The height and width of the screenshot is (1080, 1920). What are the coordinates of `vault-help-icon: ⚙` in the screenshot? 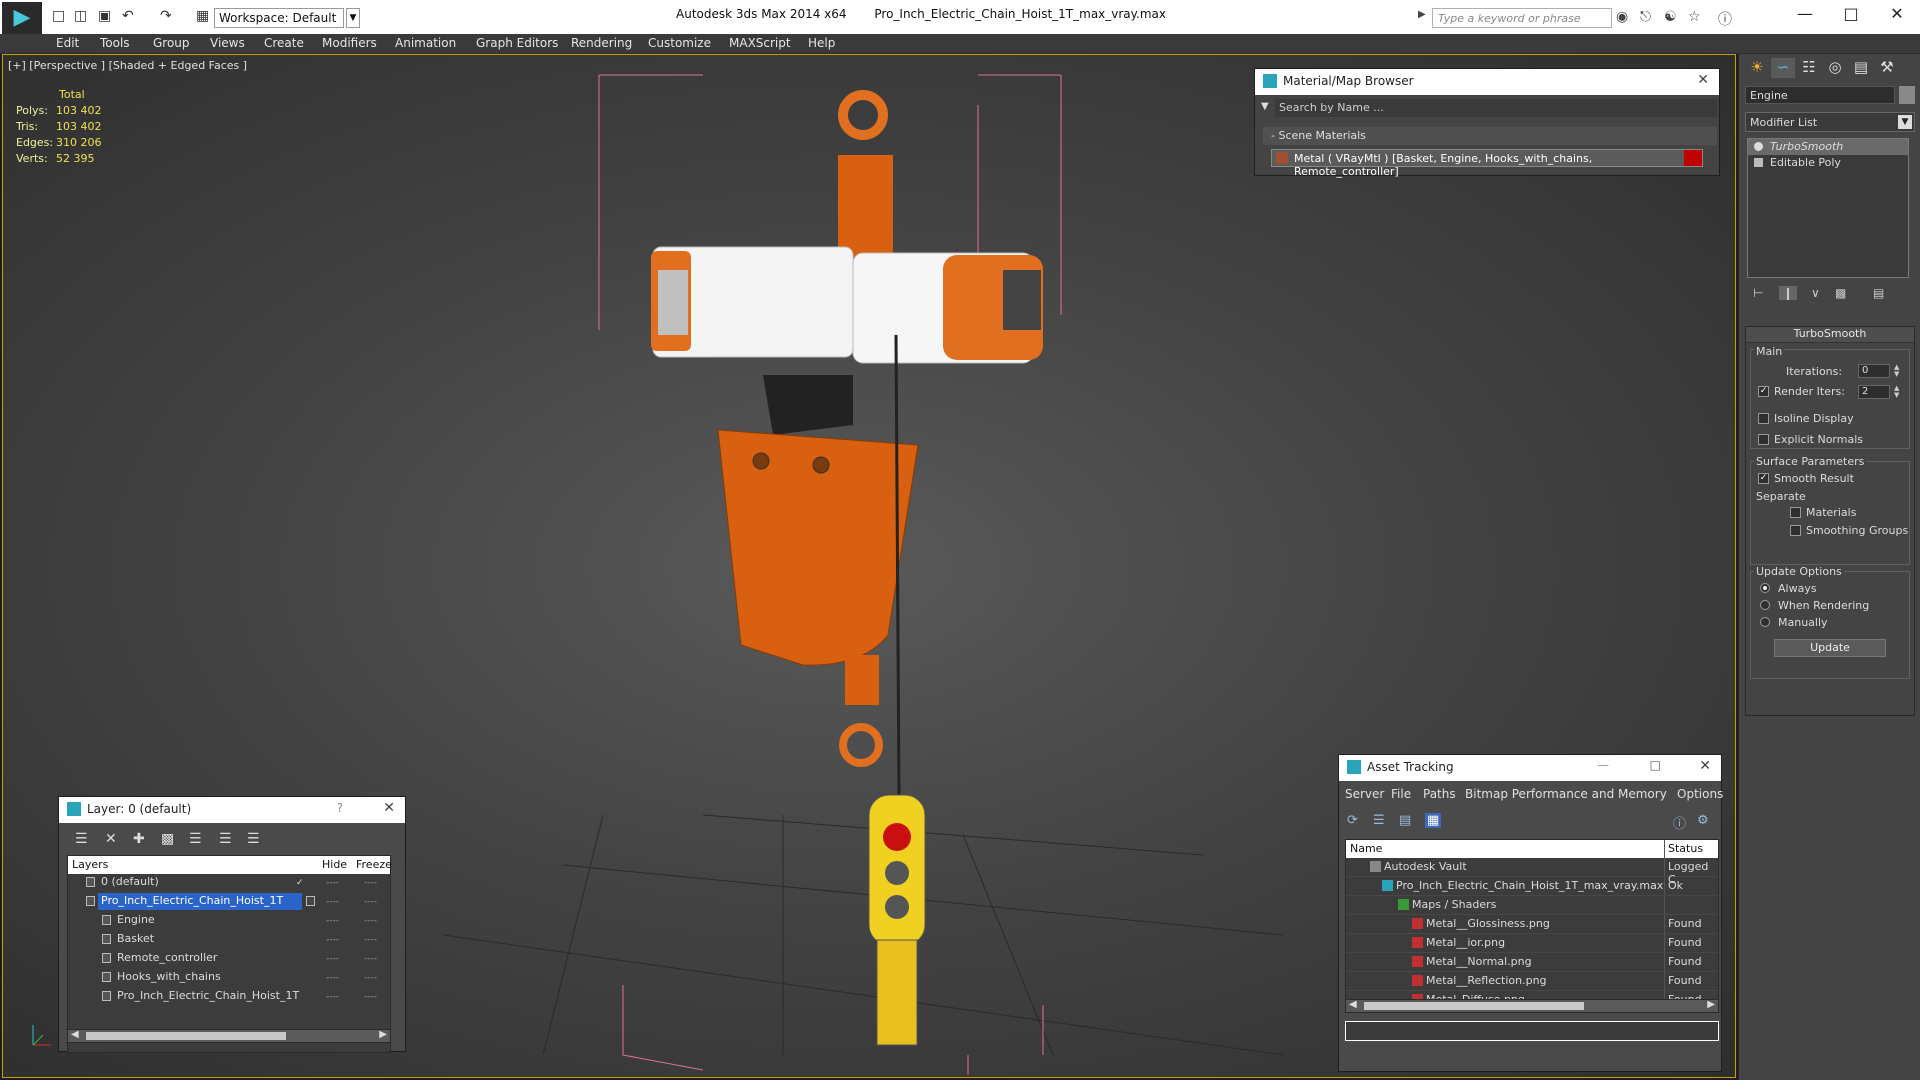 It's located at (1703, 820).